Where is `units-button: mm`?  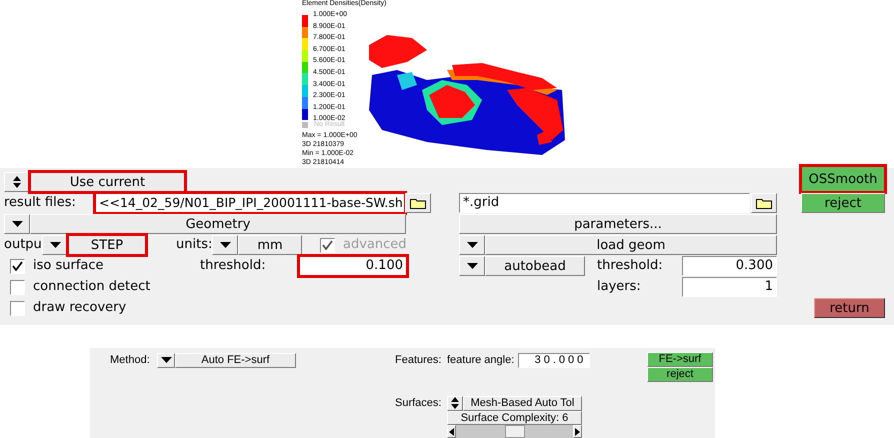
units-button: mm is located at coordinates (270, 245).